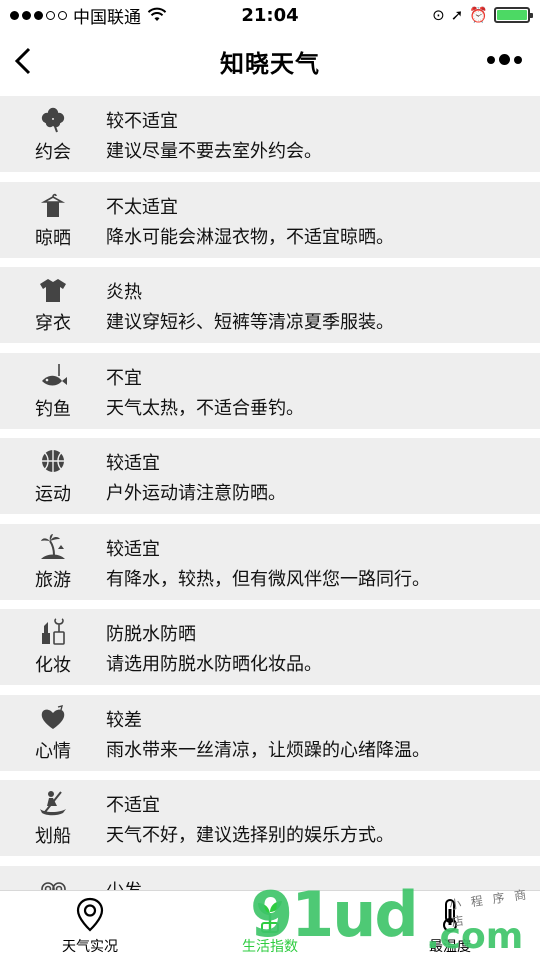 Image resolution: width=540 pixels, height=960 pixels. What do you see at coordinates (205, 391) in the screenshot?
I see `row-text-column: 不宜天气太热，不适合垂钓。` at bounding box center [205, 391].